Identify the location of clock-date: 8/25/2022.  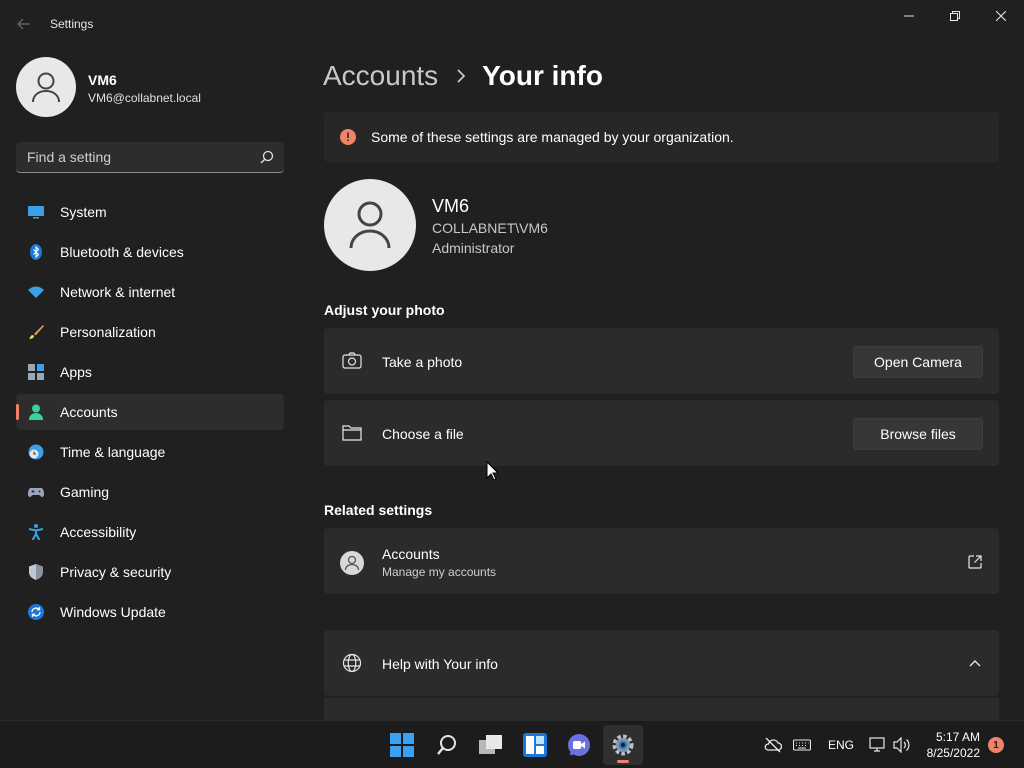
(949, 753).